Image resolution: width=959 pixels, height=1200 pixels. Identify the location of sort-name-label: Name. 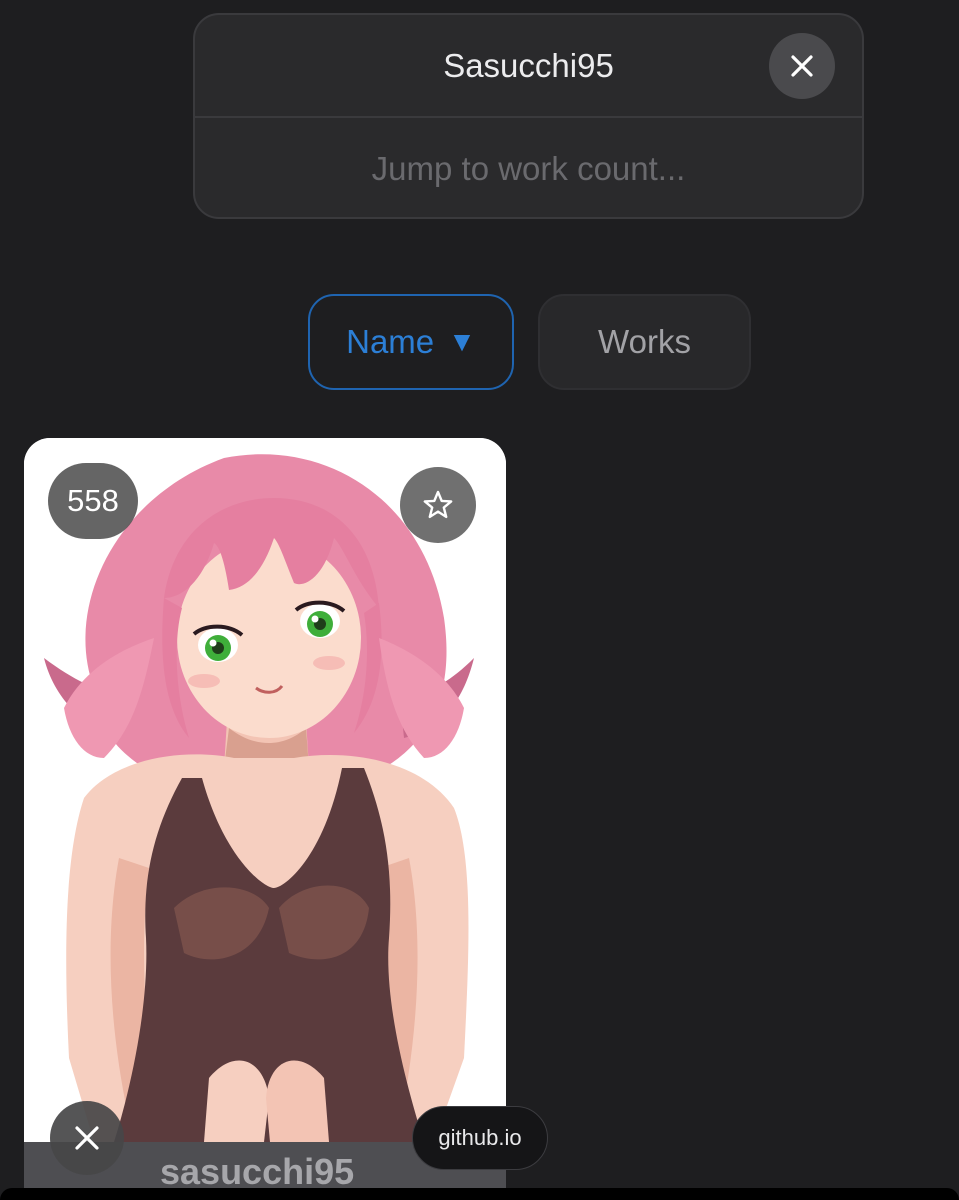
(390, 341).